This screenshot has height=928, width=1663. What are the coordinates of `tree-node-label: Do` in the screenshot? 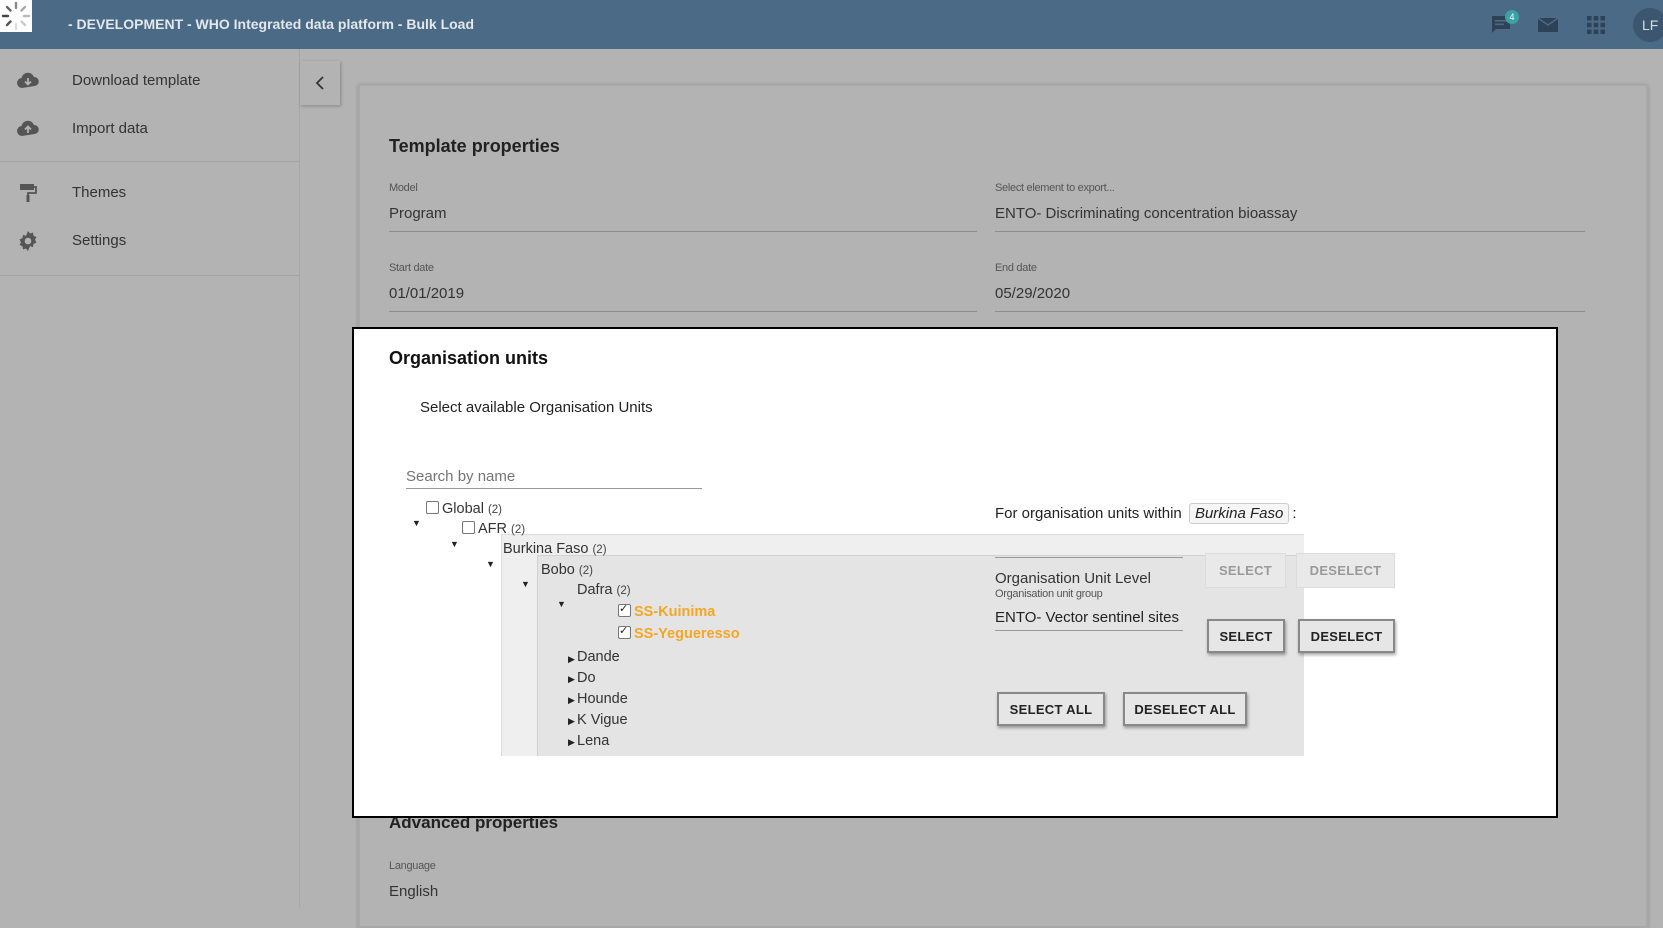 It's located at (586, 678).